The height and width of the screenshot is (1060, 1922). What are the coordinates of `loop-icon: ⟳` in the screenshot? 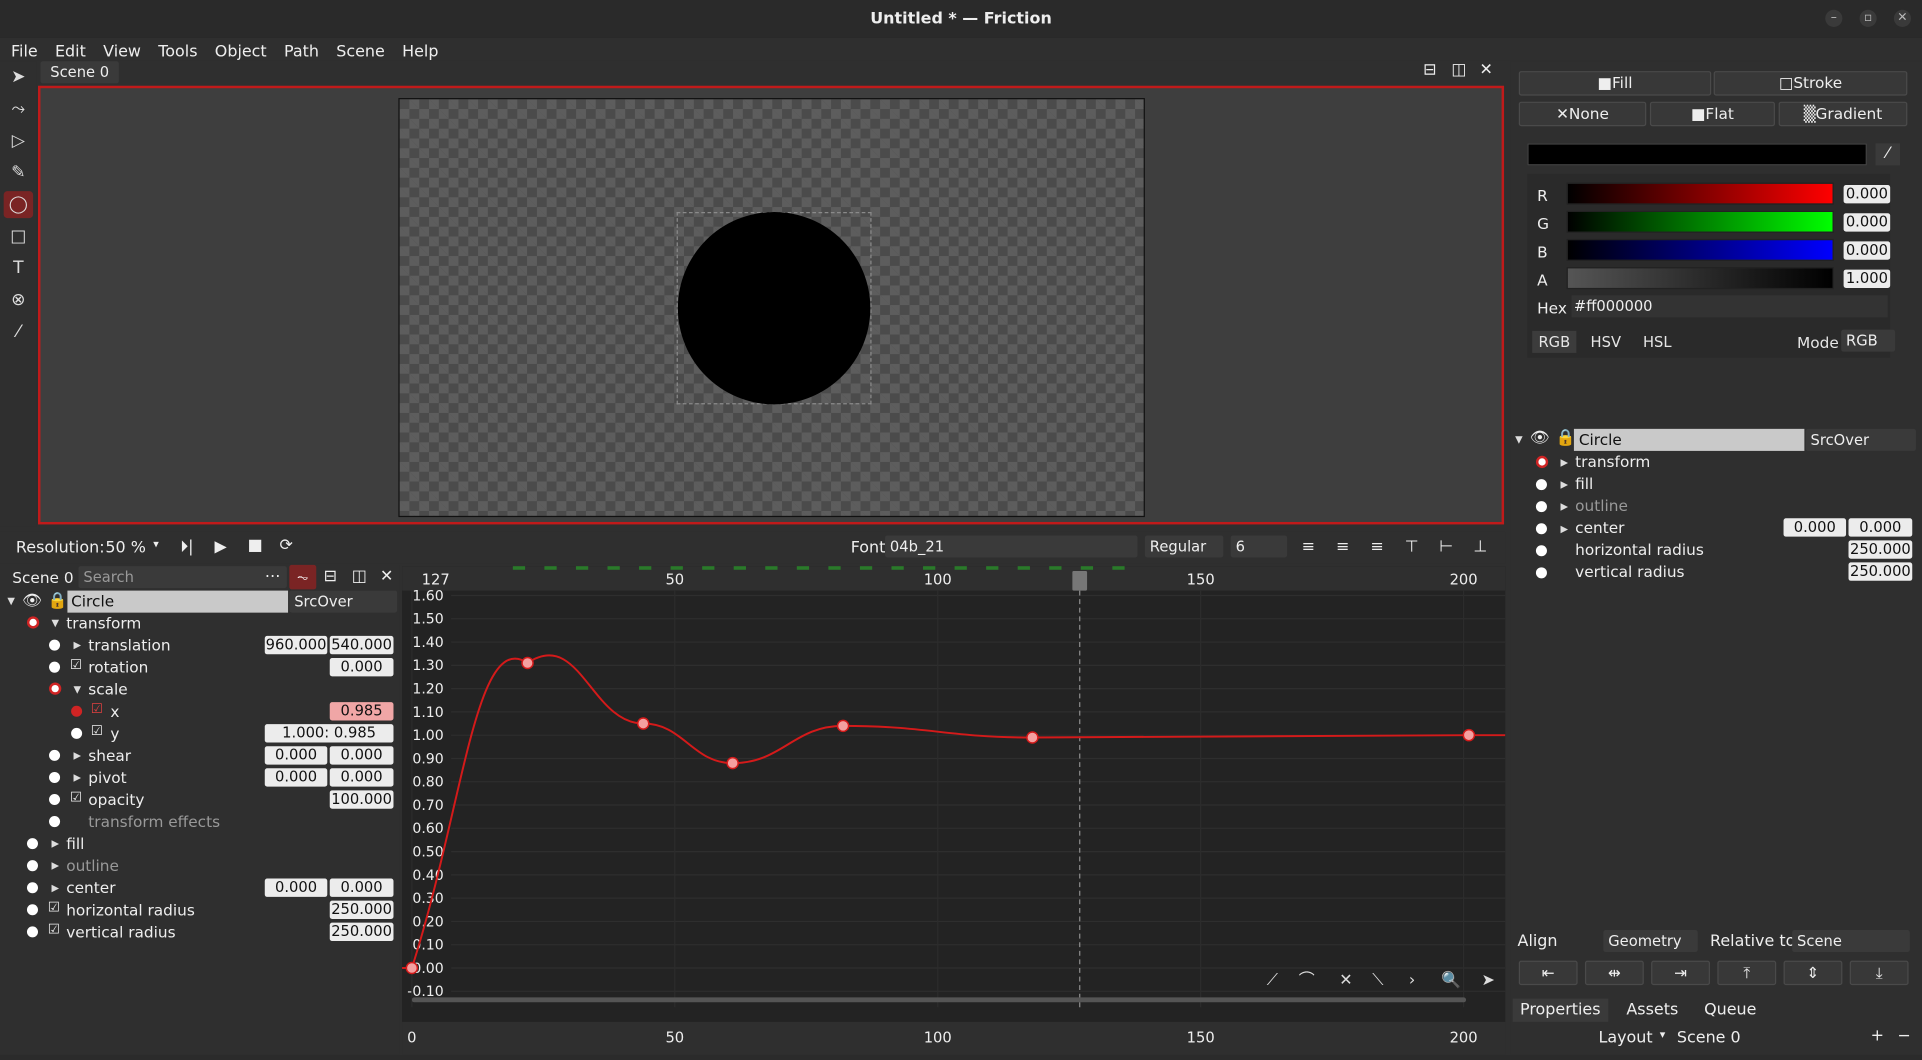 It's located at (285, 546).